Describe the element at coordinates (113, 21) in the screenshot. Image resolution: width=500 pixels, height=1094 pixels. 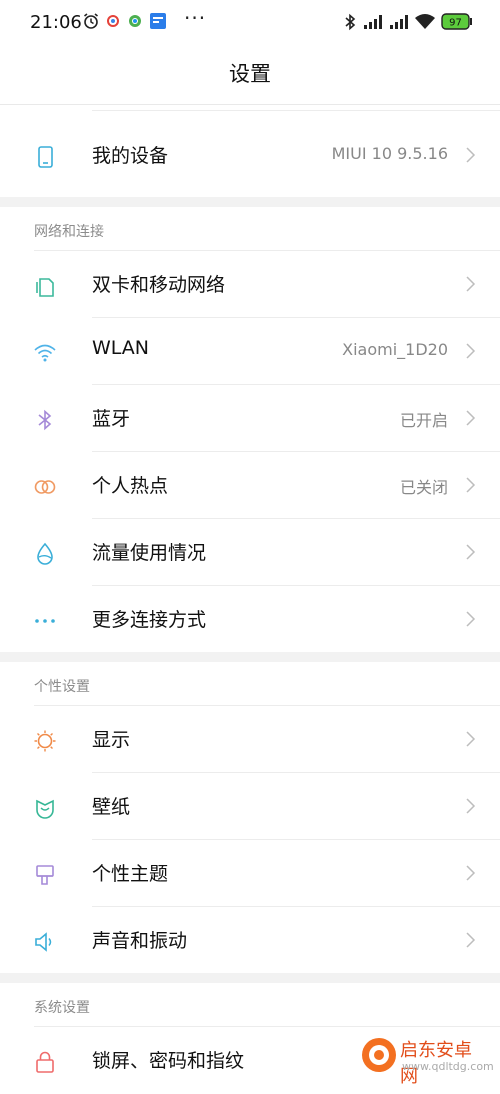
I see `app-notification-icon` at that location.